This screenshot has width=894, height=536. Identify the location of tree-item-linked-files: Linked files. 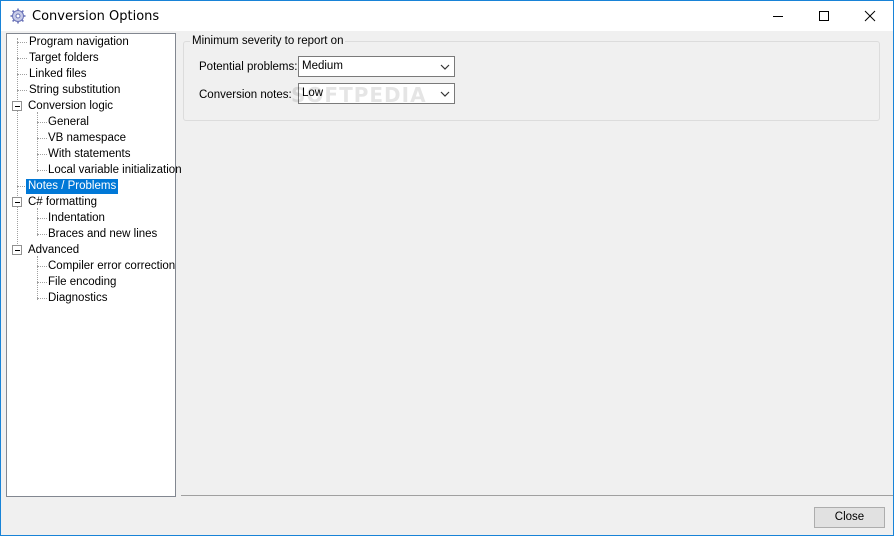
(58, 74).